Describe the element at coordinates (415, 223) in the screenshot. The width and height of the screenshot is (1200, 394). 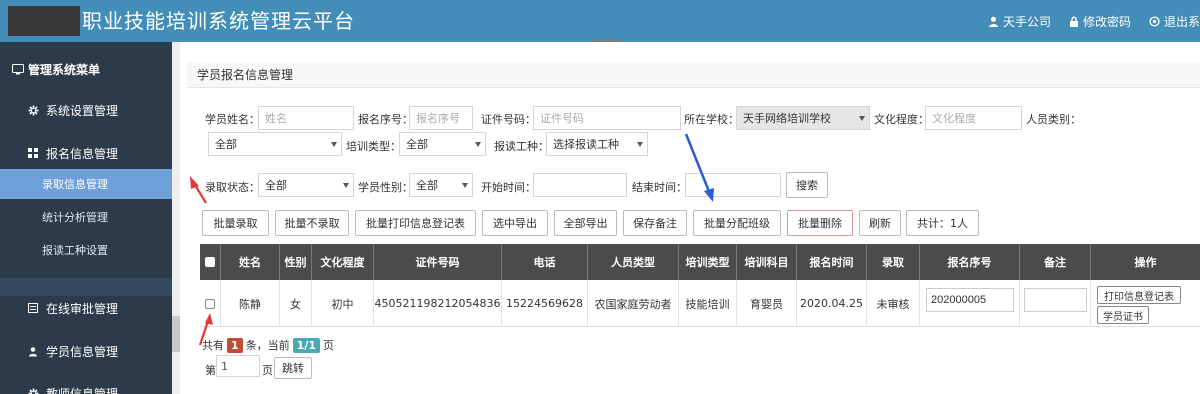
I see `batch-print-button: 批量打印信息登记表` at that location.